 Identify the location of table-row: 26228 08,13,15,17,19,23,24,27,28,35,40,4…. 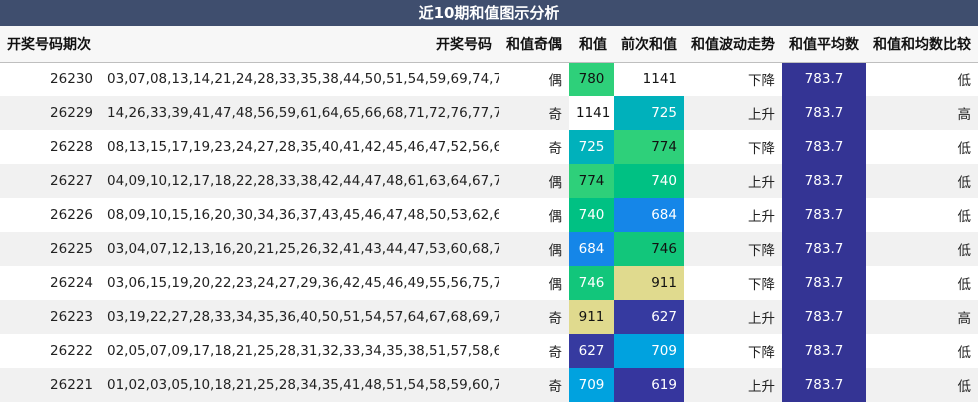
(489, 147).